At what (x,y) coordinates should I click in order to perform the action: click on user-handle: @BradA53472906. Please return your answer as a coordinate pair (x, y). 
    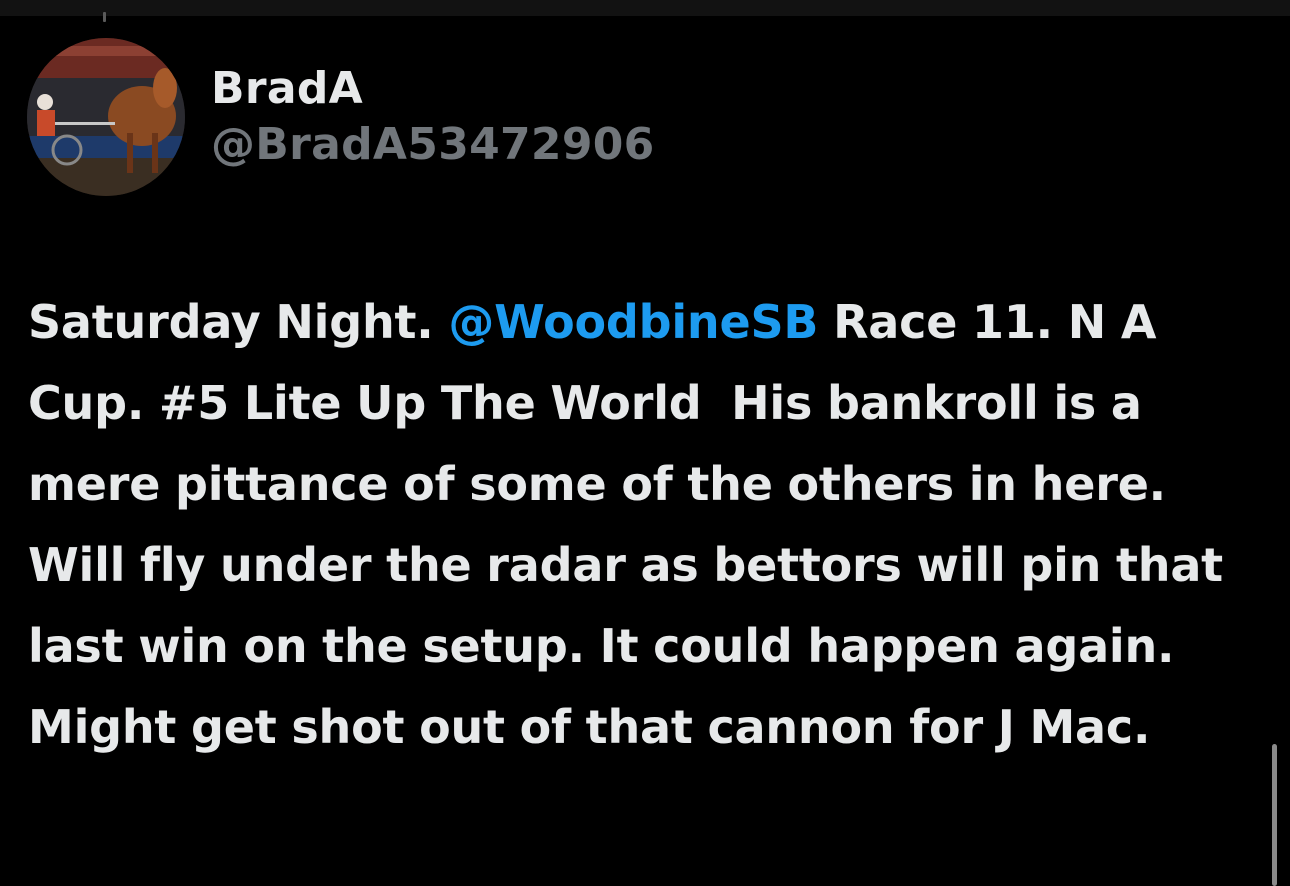
    Looking at the image, I should click on (433, 145).